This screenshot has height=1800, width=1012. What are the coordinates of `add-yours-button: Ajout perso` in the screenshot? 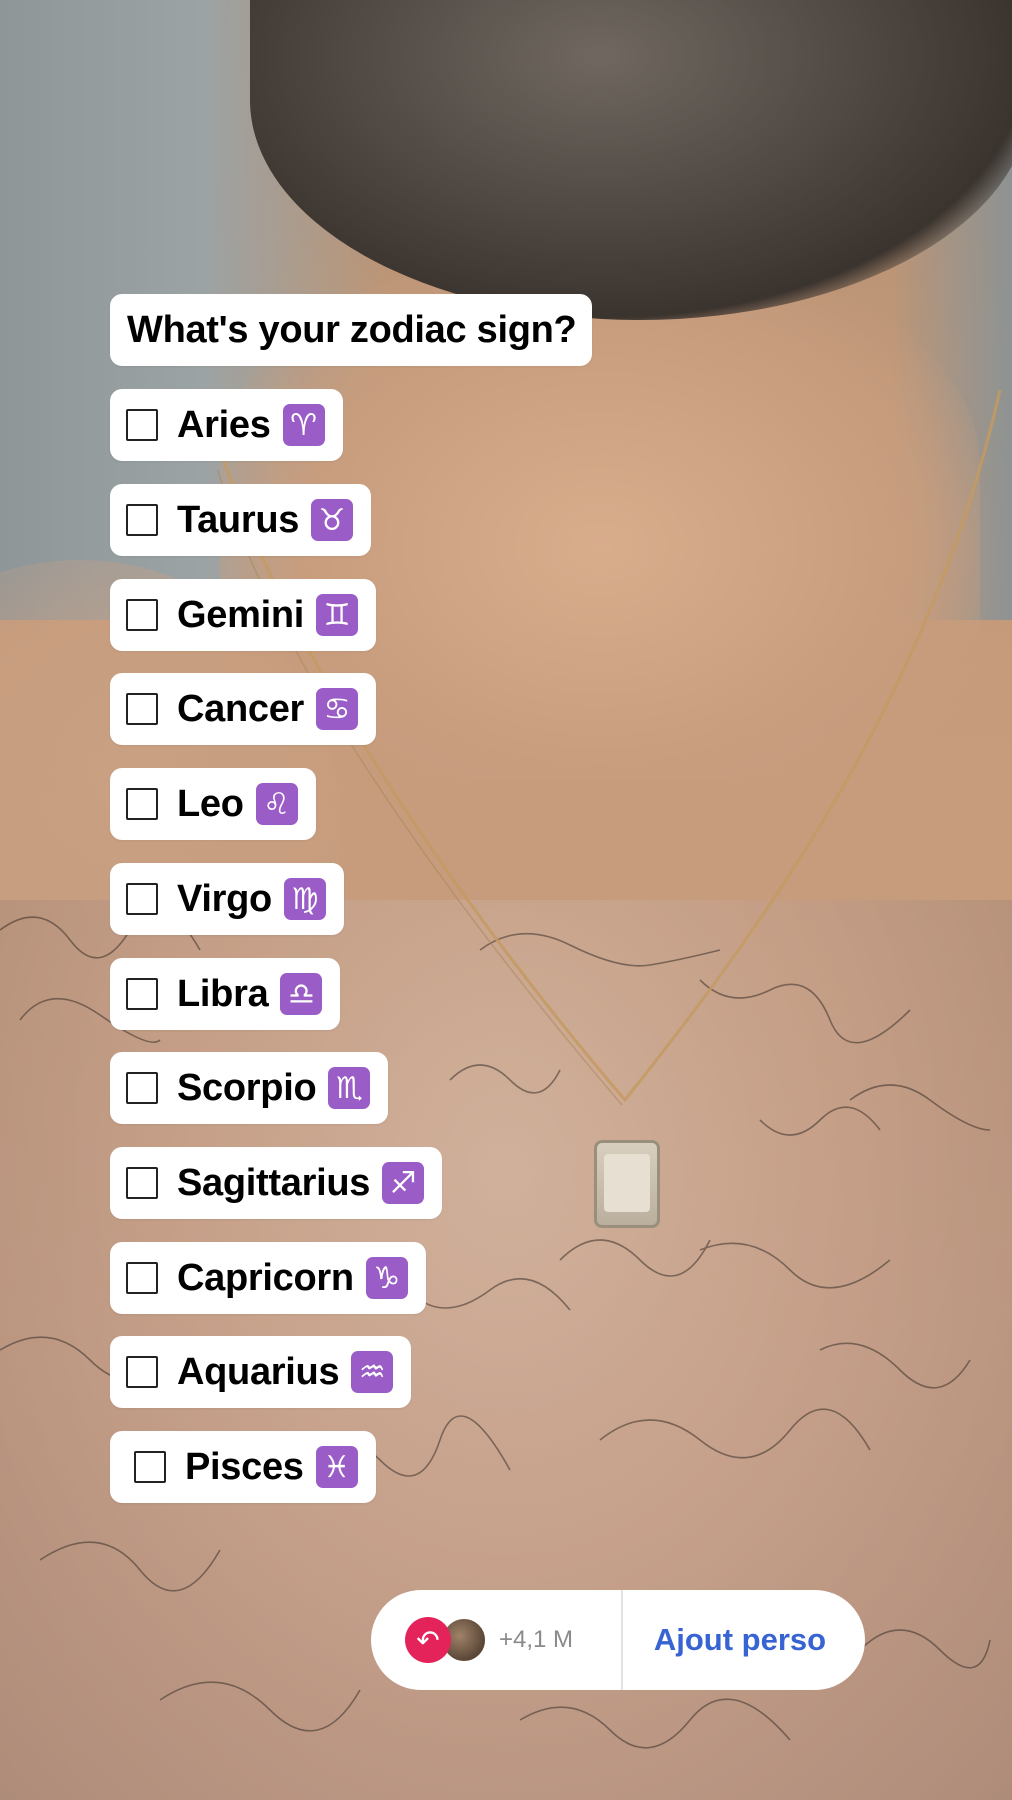 It's located at (744, 1640).